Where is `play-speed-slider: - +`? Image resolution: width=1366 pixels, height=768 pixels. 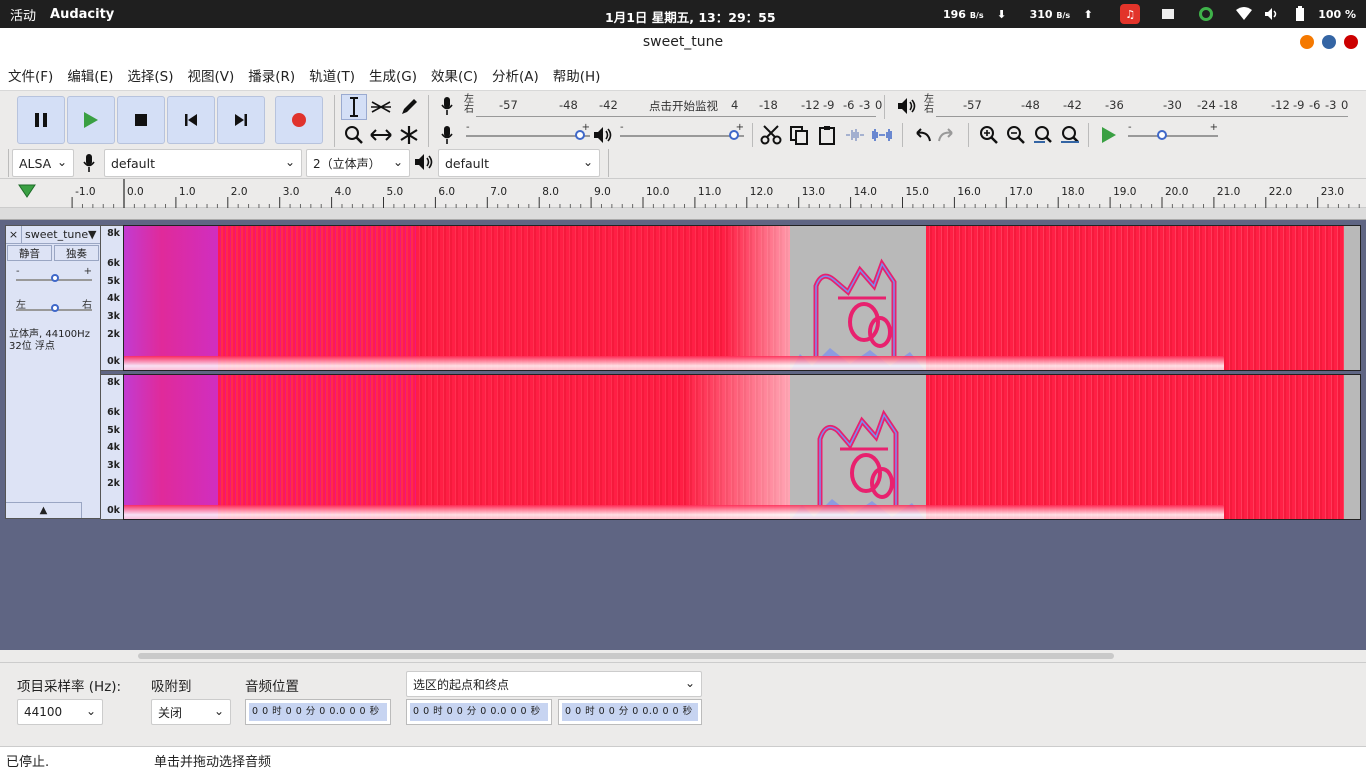 play-speed-slider: - + is located at coordinates (1173, 134).